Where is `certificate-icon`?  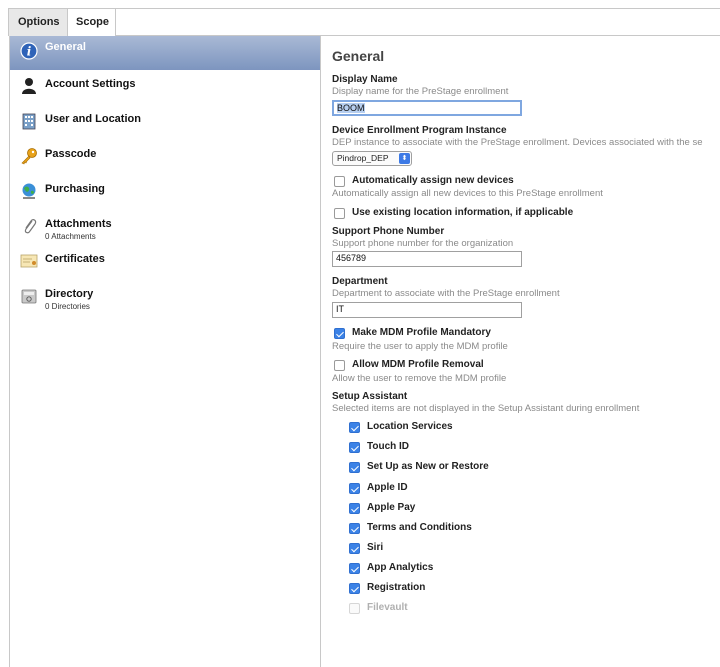
certificate-icon is located at coordinates (29, 261).